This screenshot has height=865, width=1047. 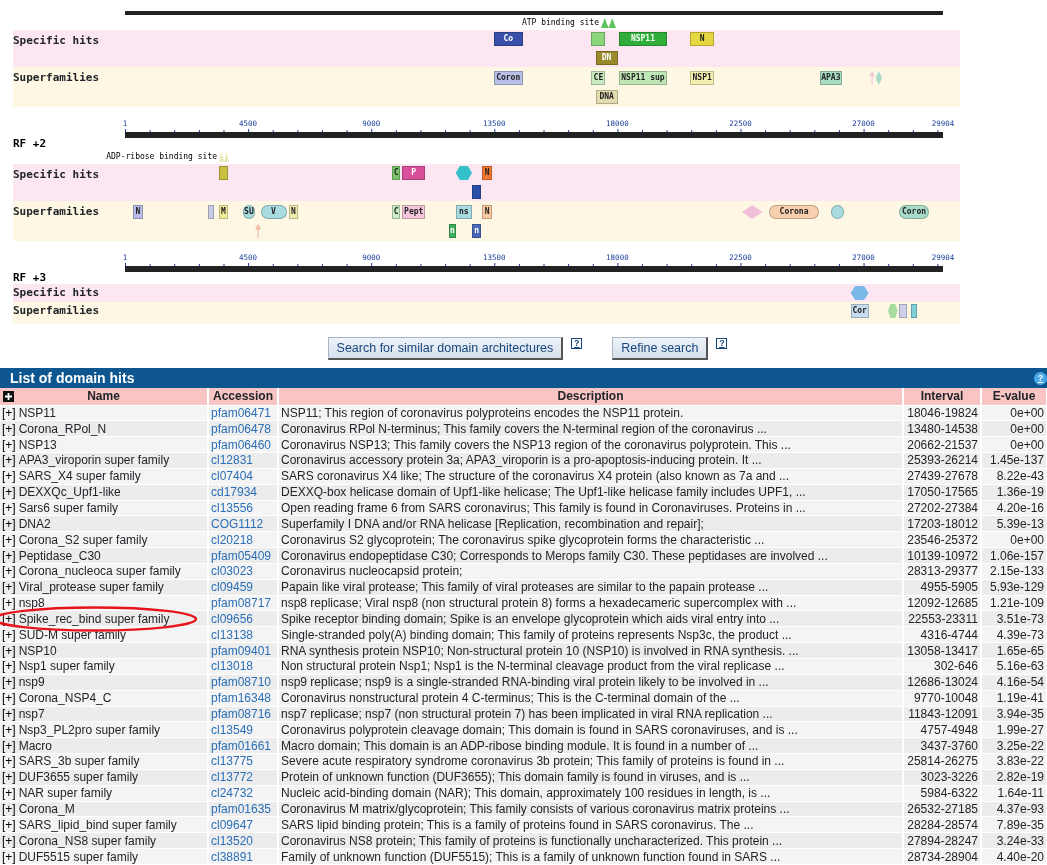 I want to click on superfamily-glyph: NSP11 sup, so click(x=643, y=78).